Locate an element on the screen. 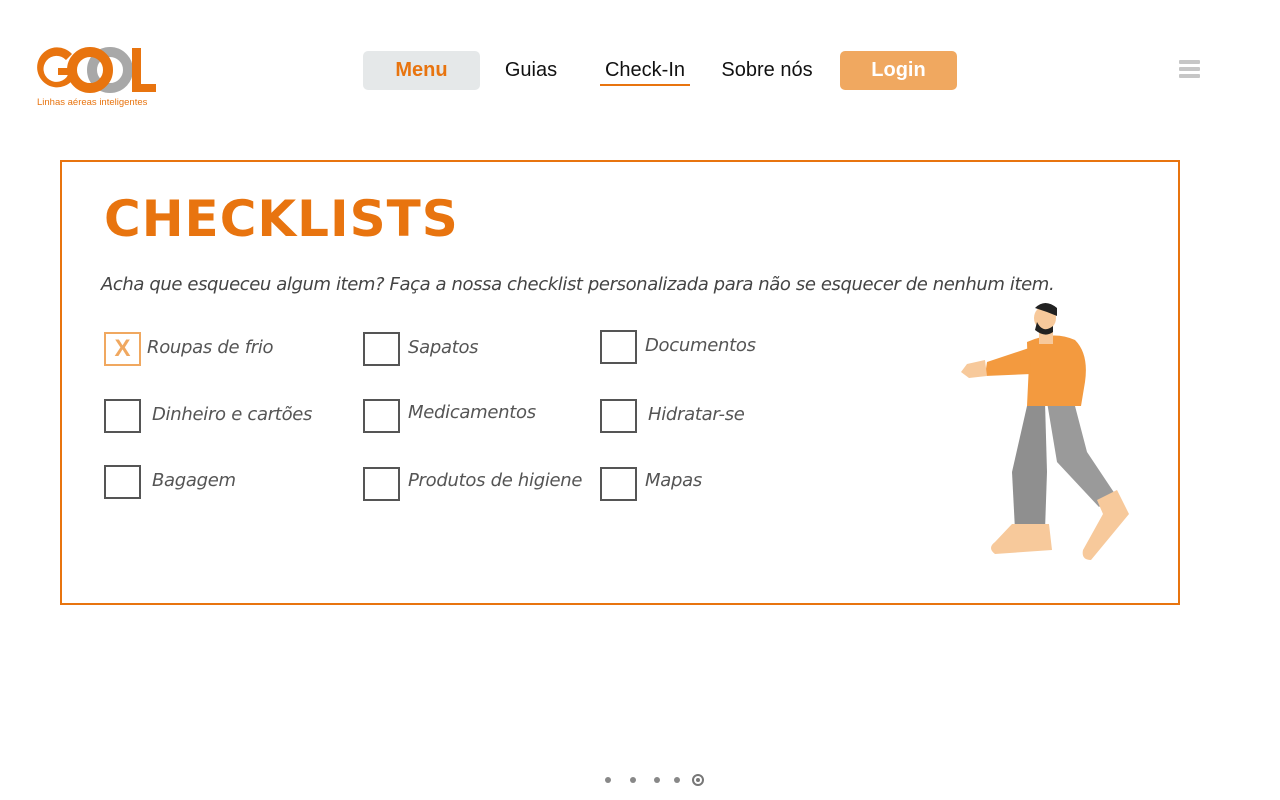 The image size is (1280, 800). active-nav-underline is located at coordinates (645, 85).